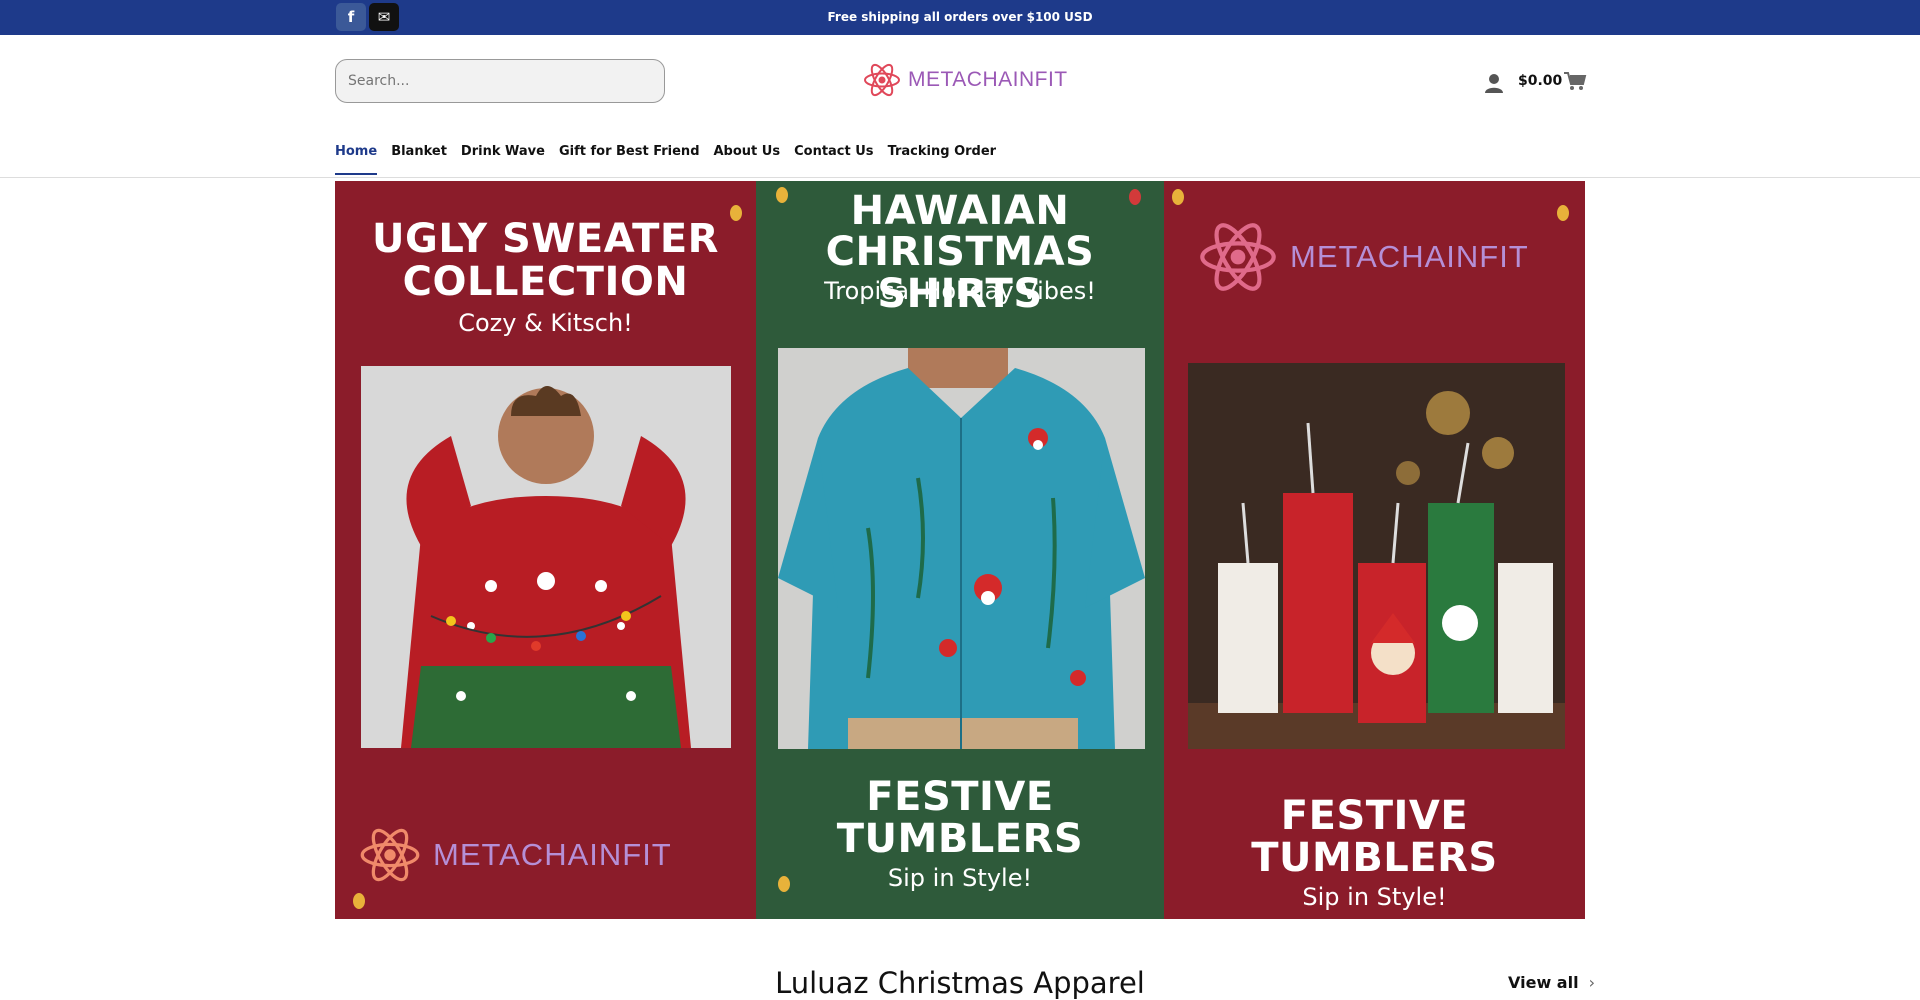 The image size is (1920, 1000). Describe the element at coordinates (1591, 982) in the screenshot. I see `chevron-right-icon: ›` at that location.